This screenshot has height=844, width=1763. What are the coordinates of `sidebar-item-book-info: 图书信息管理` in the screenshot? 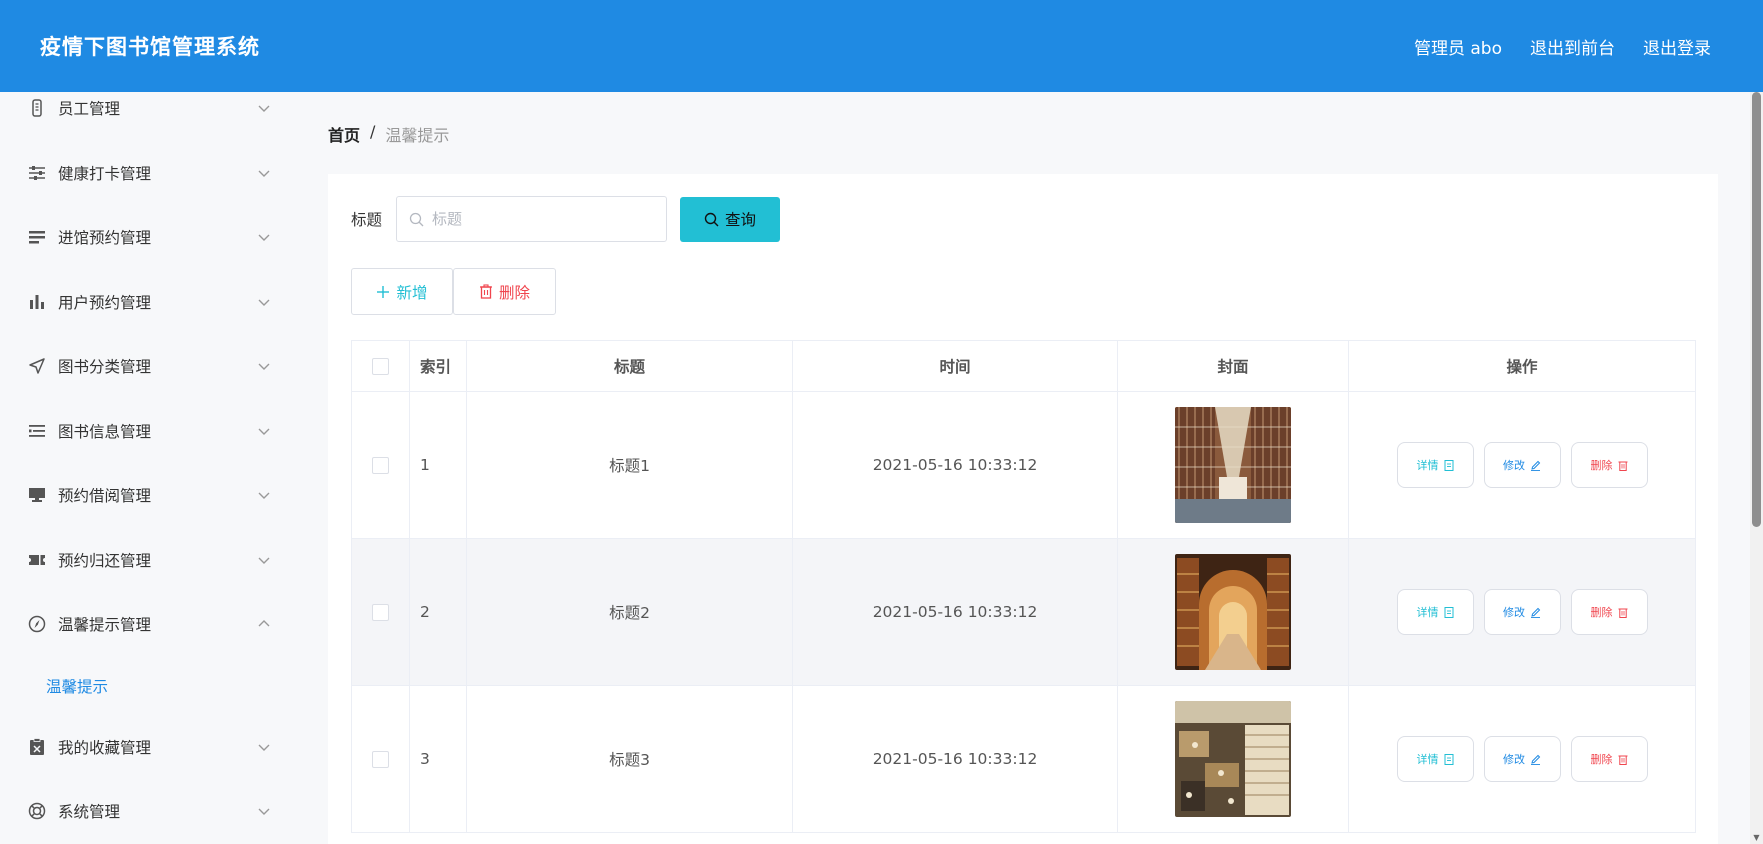 It's located at (150, 431).